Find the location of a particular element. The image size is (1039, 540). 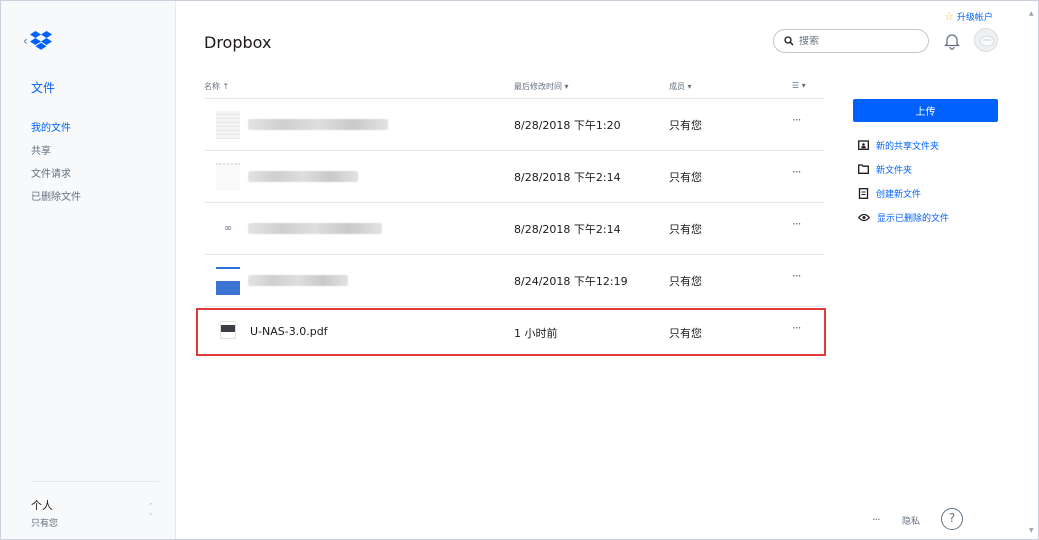

sidebar-item-shared: 共享 is located at coordinates (56, 157).